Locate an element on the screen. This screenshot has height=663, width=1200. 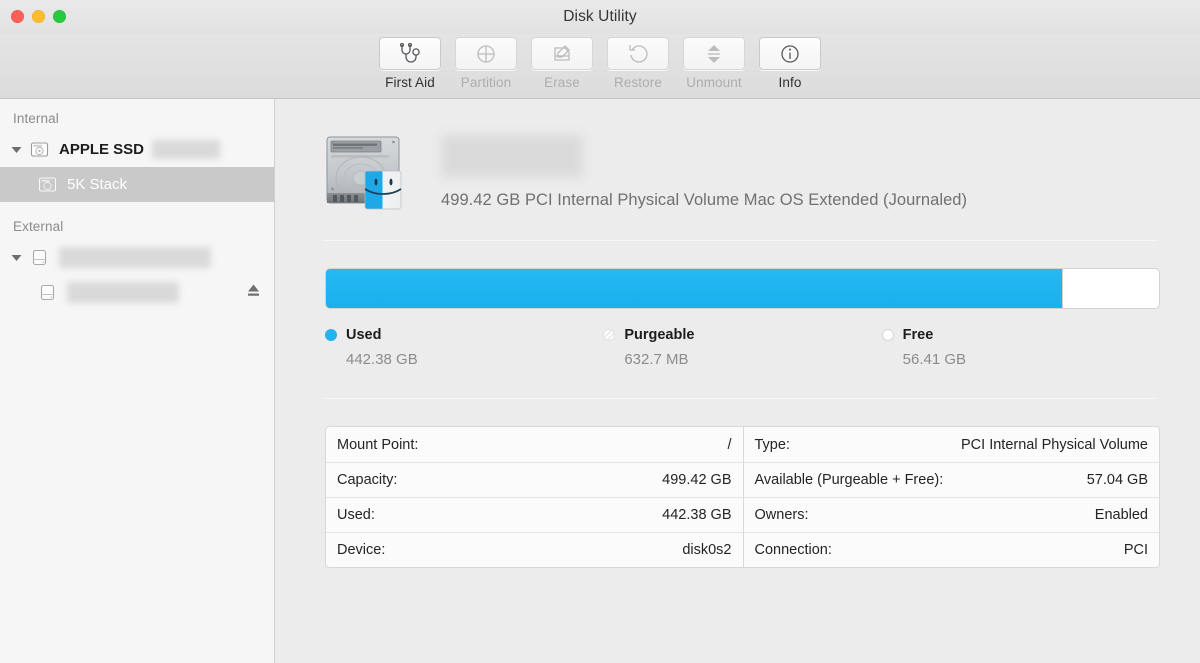
minimize-button is located at coordinates (38, 16).